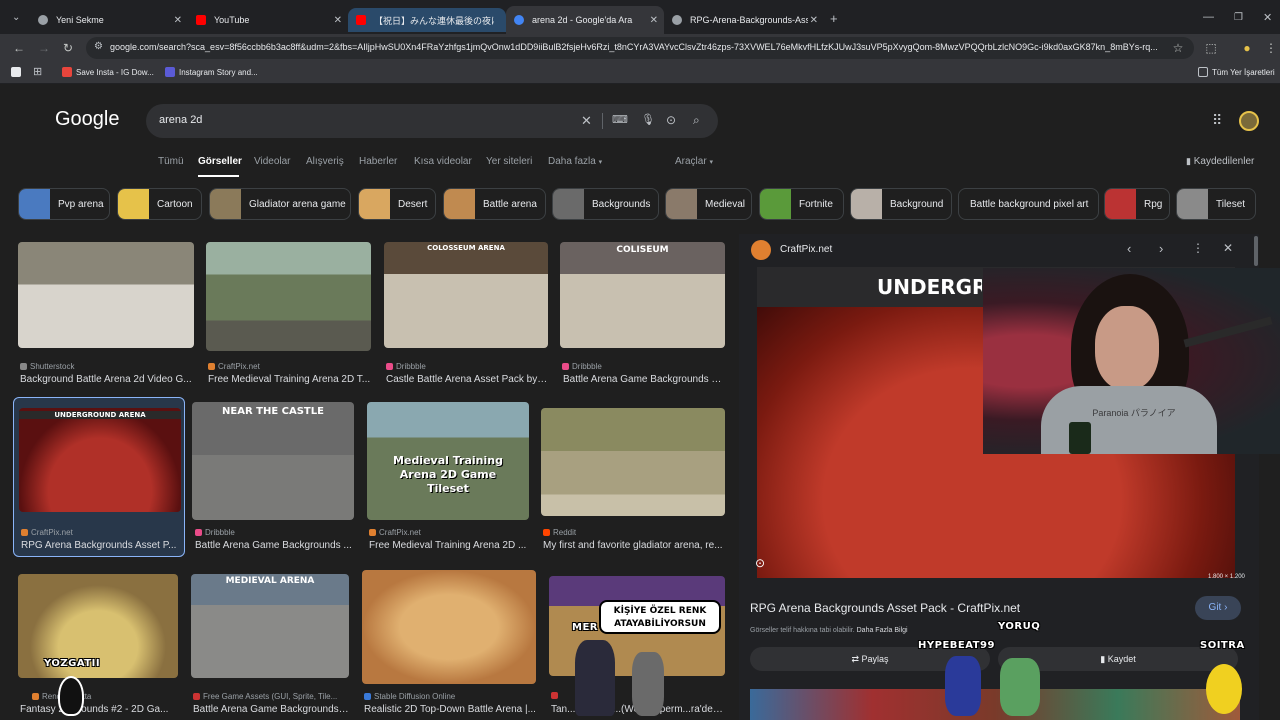  Describe the element at coordinates (378, 161) in the screenshot. I see `tab-news: Haberler` at that location.